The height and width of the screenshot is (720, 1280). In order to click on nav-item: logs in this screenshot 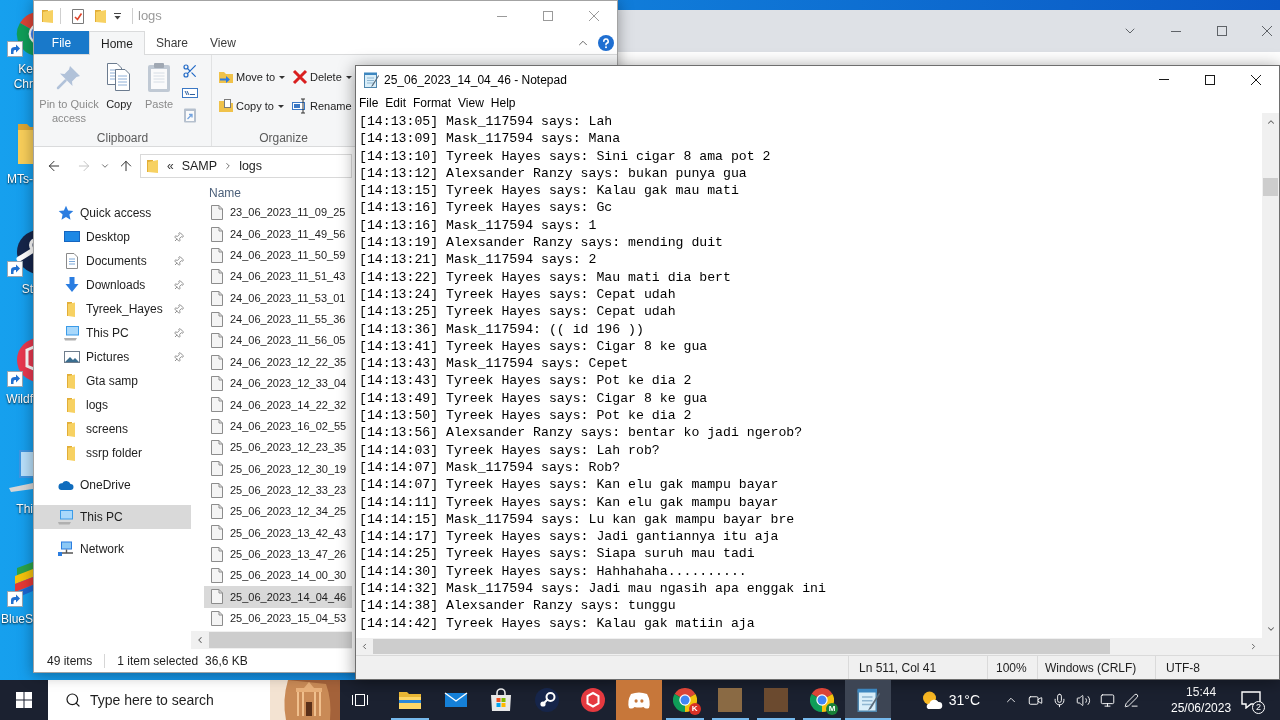, I will do `click(112, 405)`.